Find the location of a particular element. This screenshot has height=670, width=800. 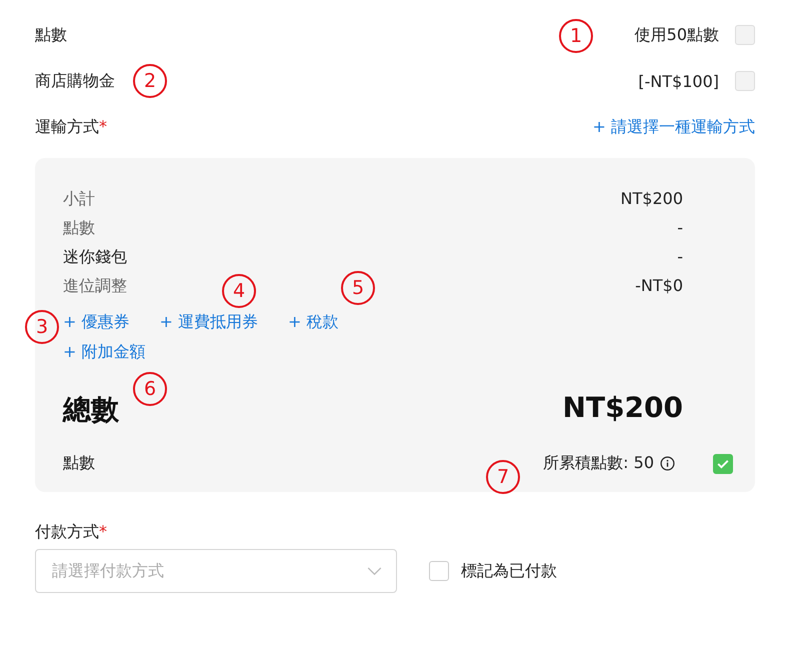

points-earned: 所累積點數: 50 is located at coordinates (598, 463).